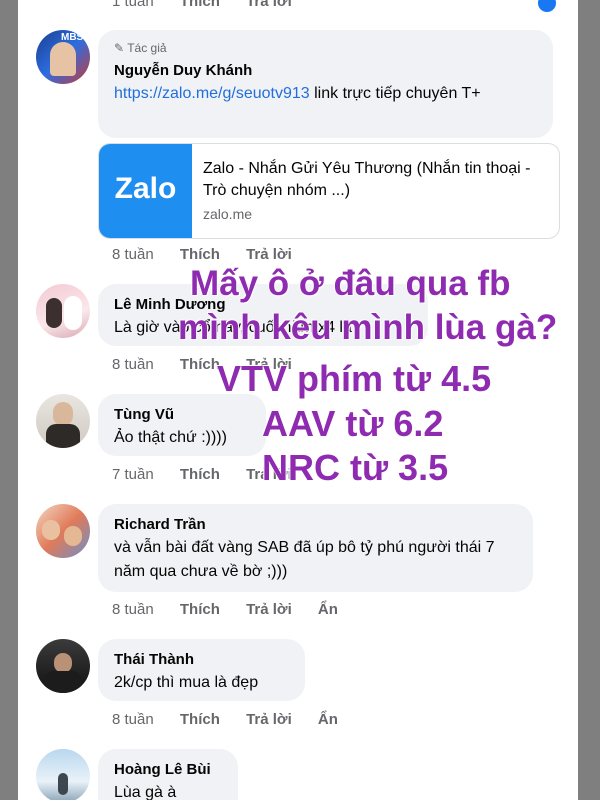 The width and height of the screenshot is (600, 800). Describe the element at coordinates (350, 283) in the screenshot. I see `overlay-line: Mấy ô ở đâu qua fb` at that location.